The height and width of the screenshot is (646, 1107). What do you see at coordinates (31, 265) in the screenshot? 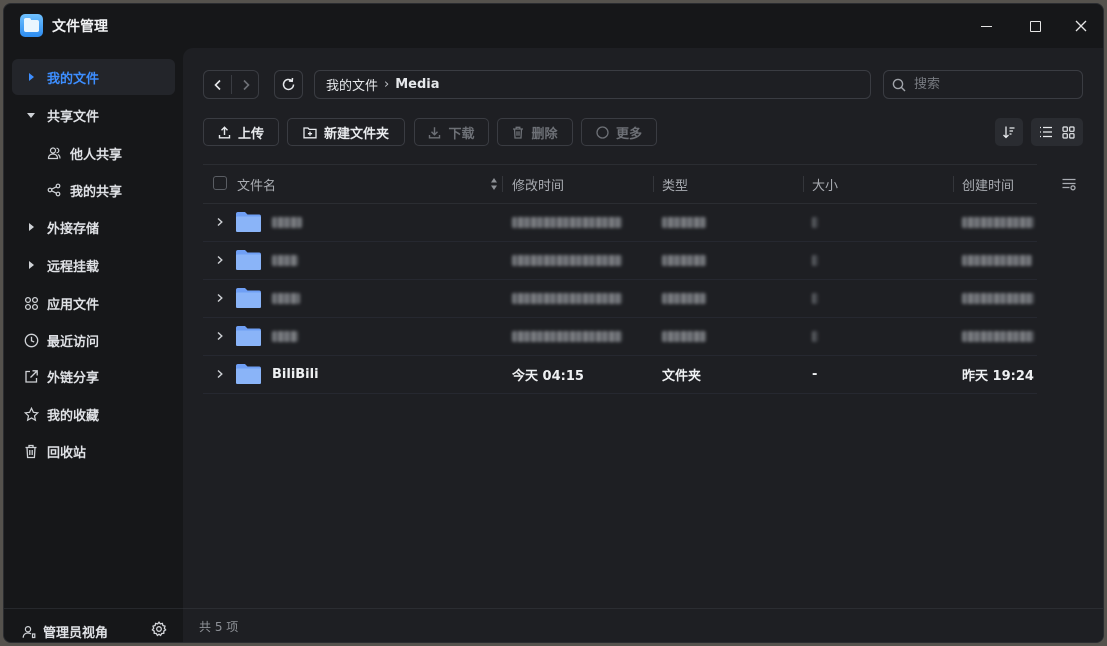
I see `caret-right-icon` at bounding box center [31, 265].